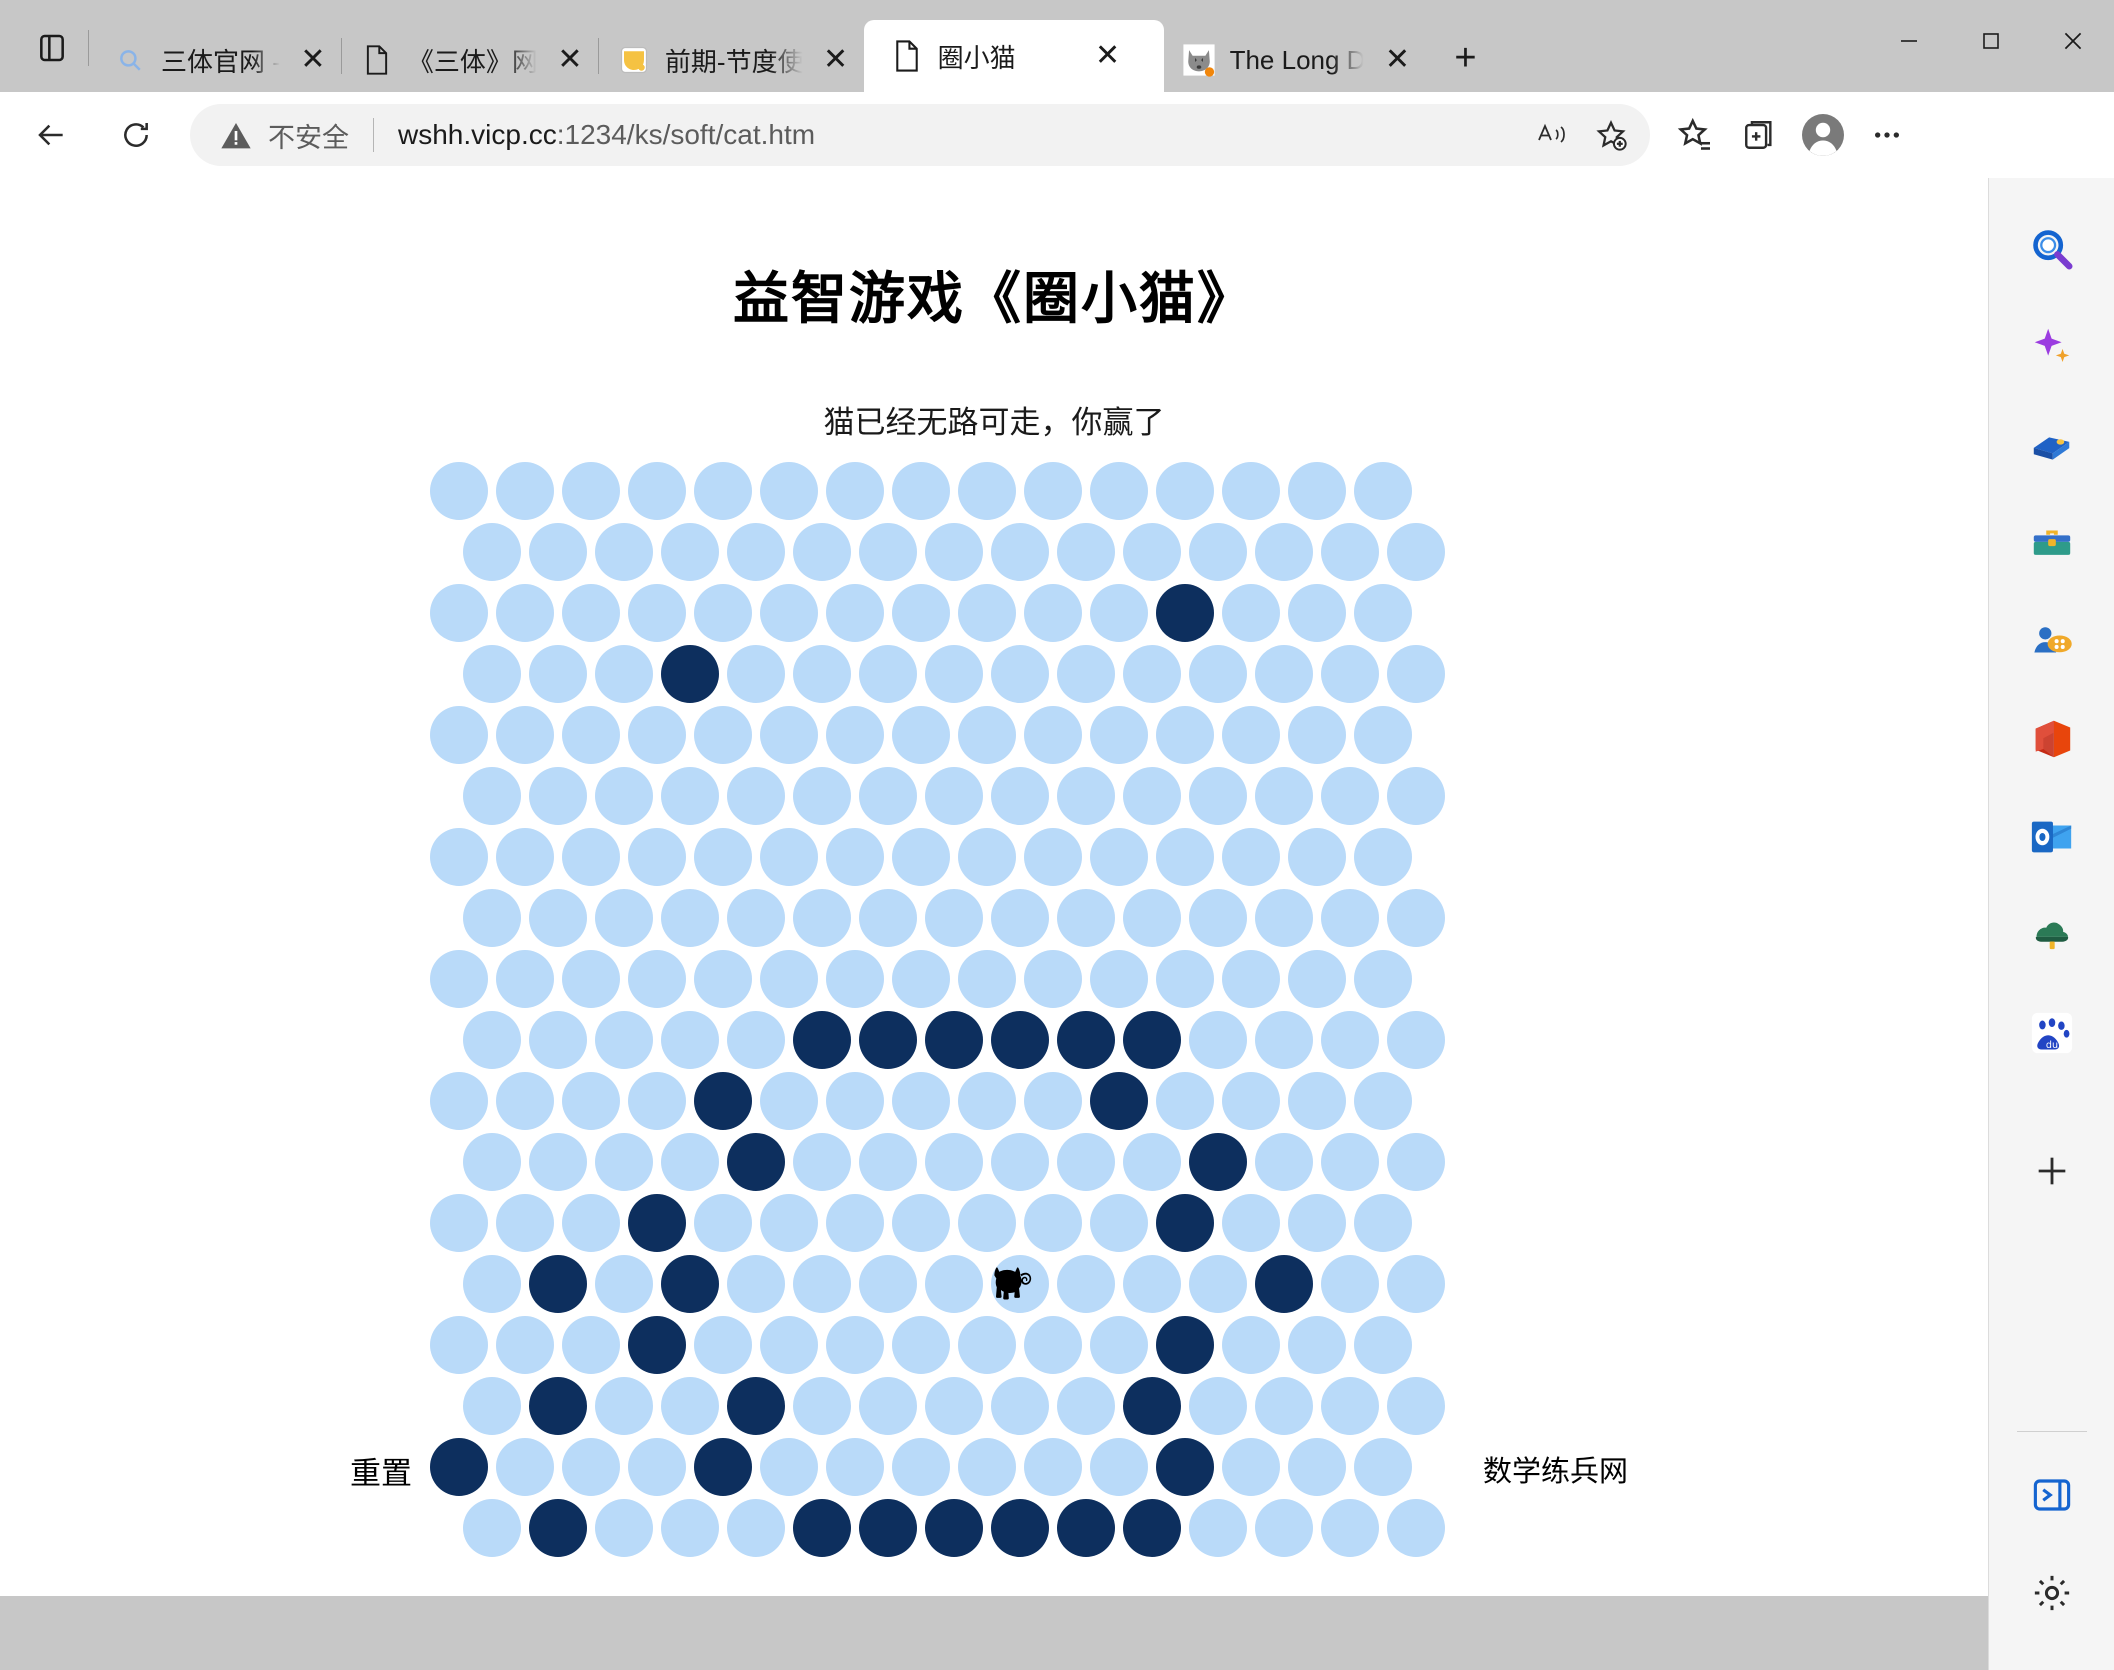 This screenshot has height=1670, width=2114. I want to click on maximize-button, so click(1991, 41).